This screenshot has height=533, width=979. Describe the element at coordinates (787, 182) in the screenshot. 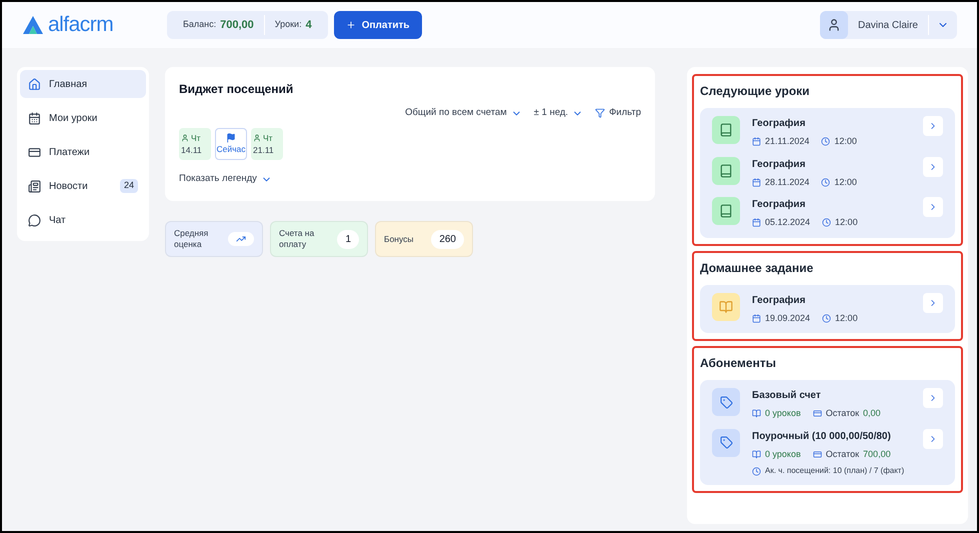

I see `lesson-date: 28.11.2024` at that location.